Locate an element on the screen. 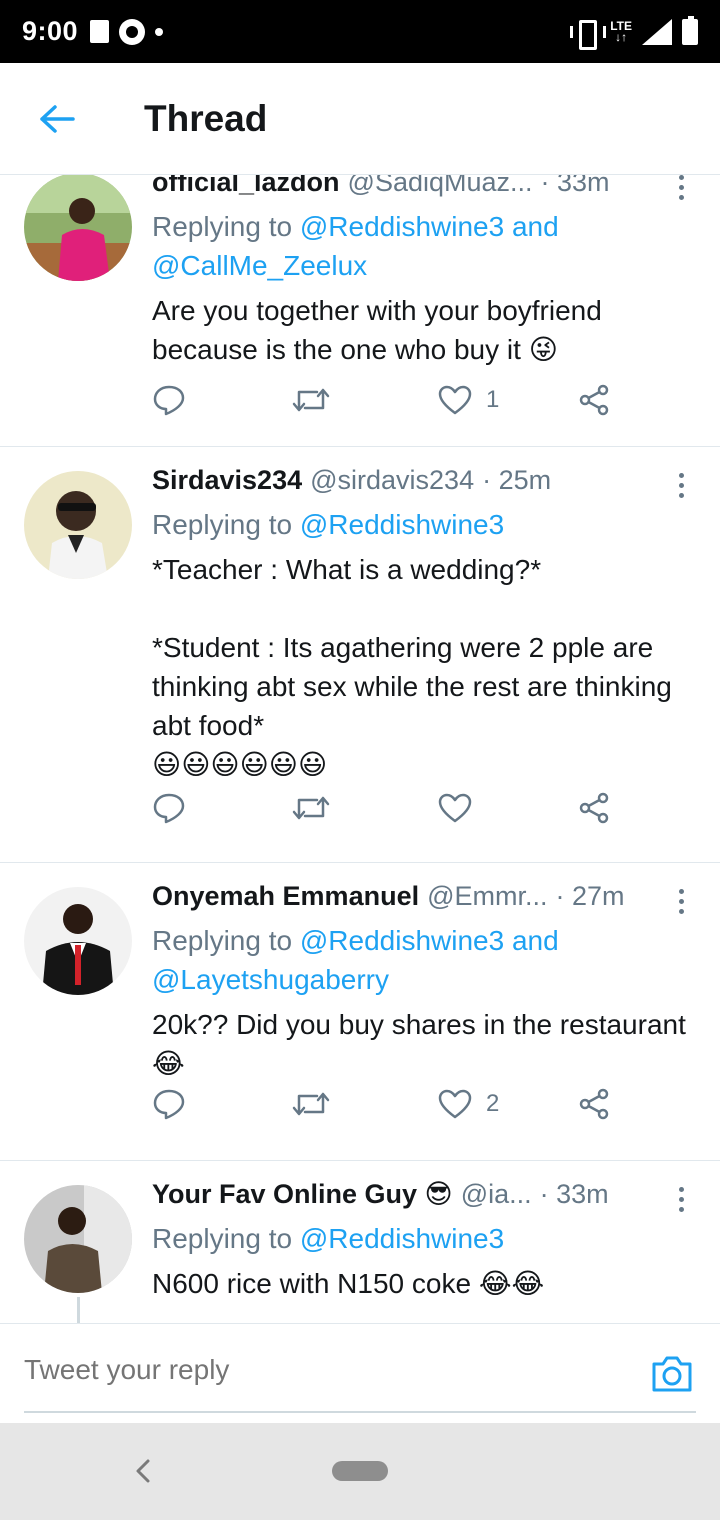 The height and width of the screenshot is (1520, 720). vibrate-icon is located at coordinates (588, 34).